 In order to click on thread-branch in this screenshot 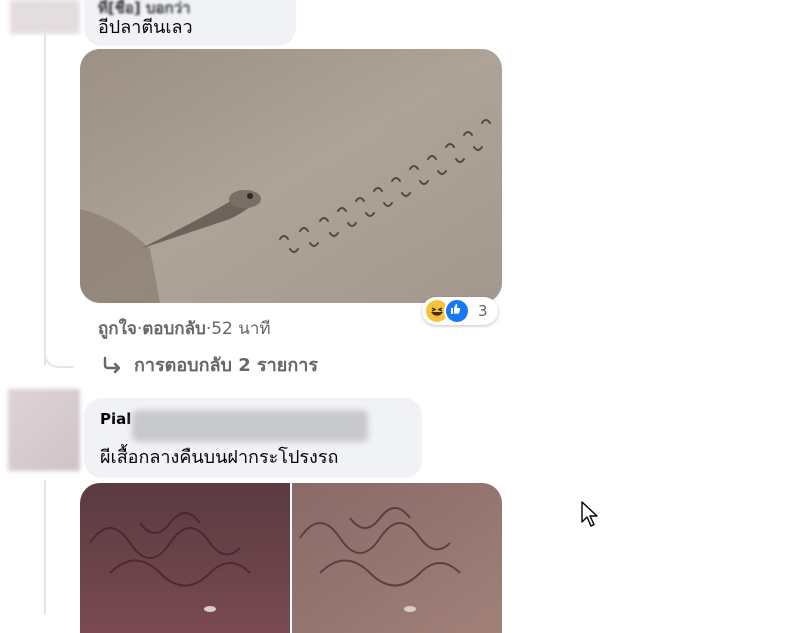, I will do `click(59, 348)`.